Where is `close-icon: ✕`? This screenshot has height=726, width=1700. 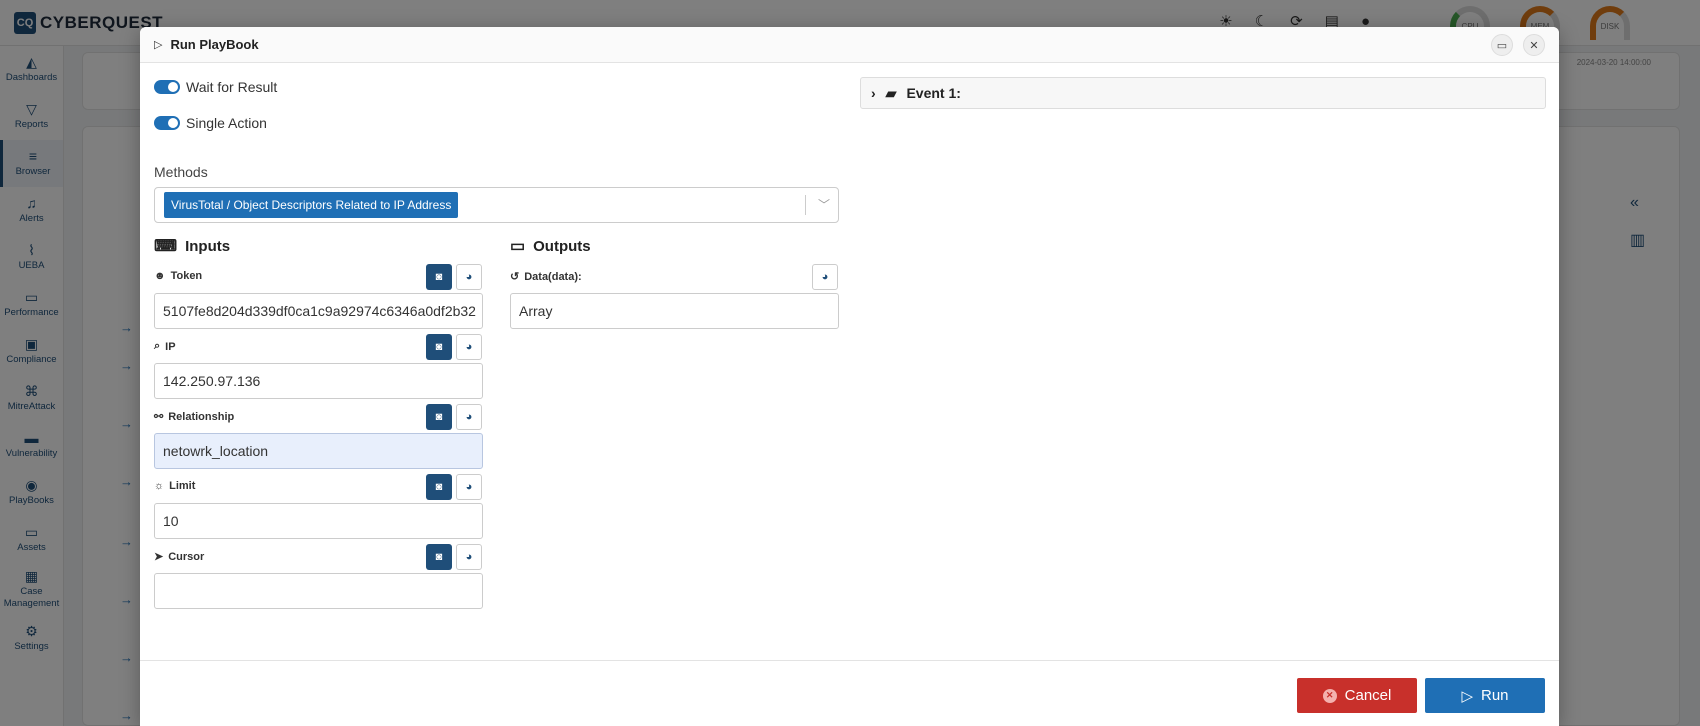 close-icon: ✕ is located at coordinates (1534, 45).